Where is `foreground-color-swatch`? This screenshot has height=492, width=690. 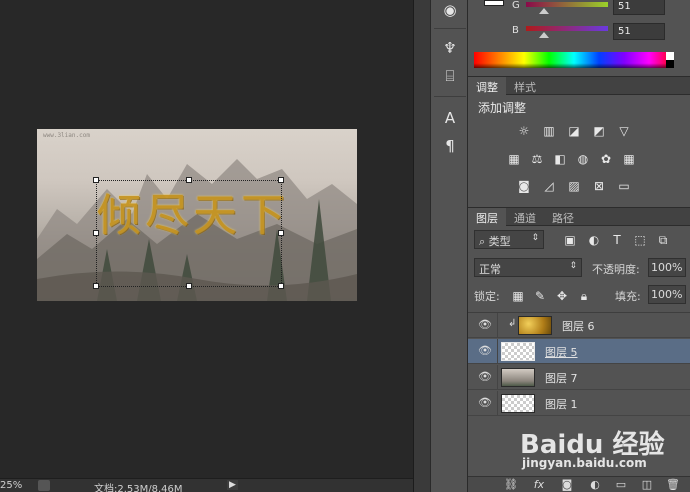
foreground-color-swatch is located at coordinates (494, 3).